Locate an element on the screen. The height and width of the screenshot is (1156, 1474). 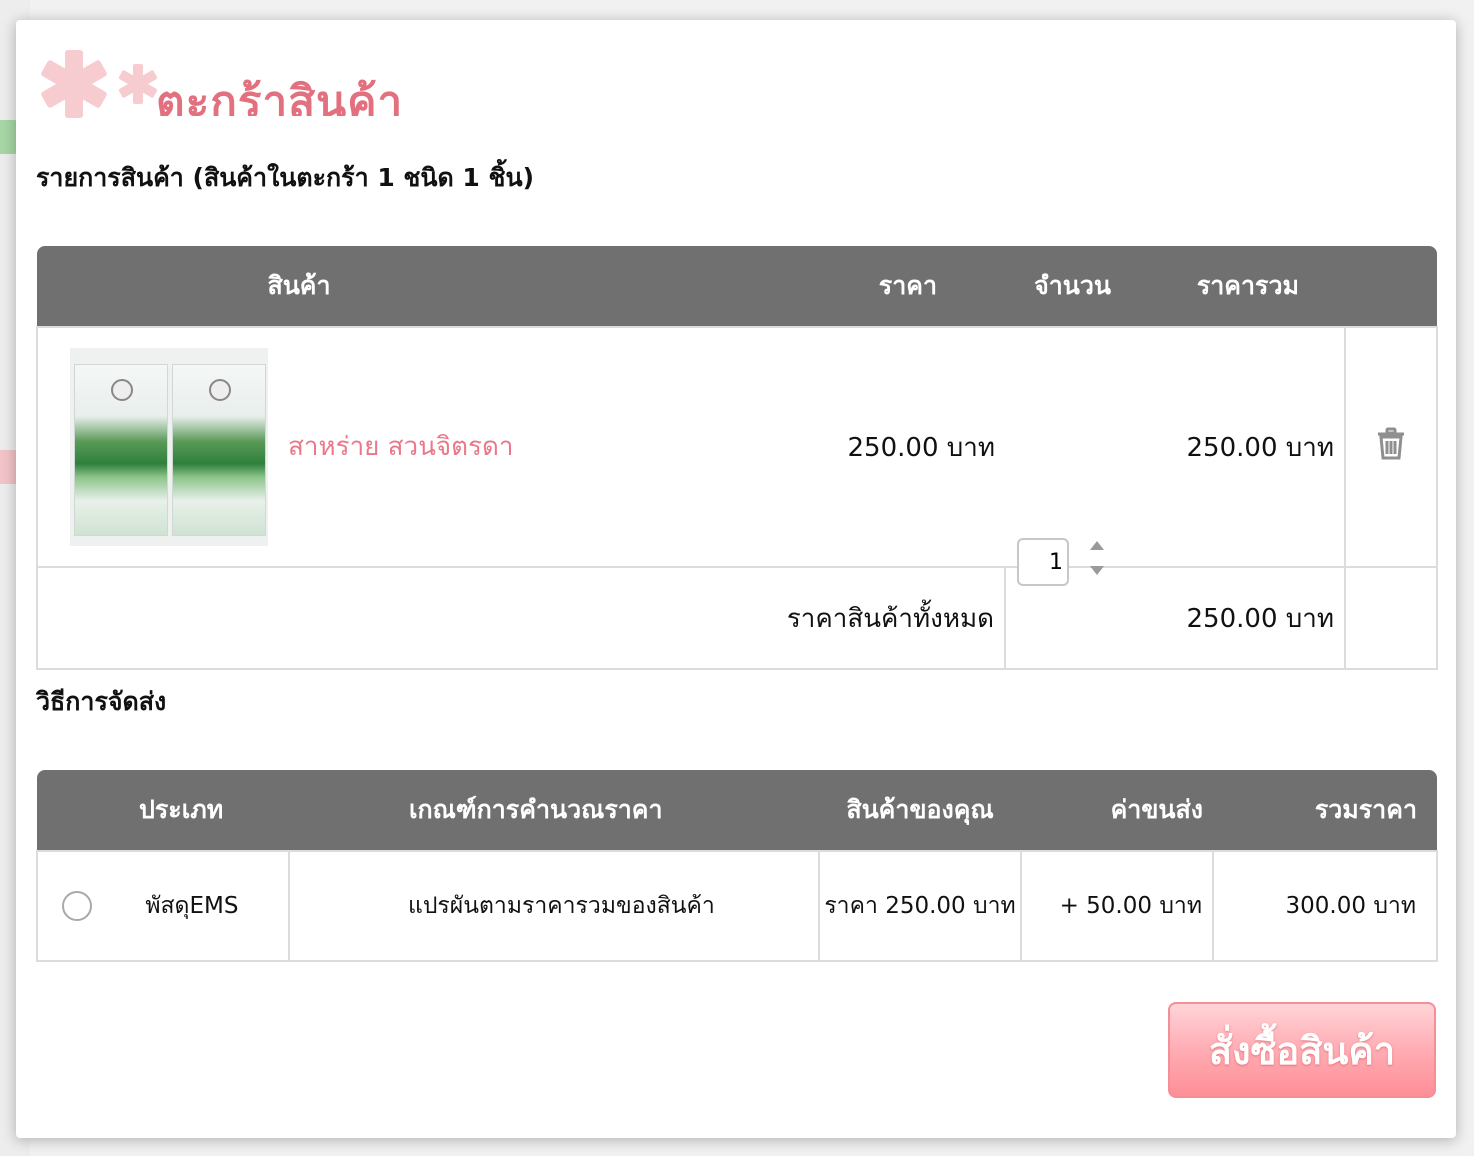
spin-down-icon is located at coordinates (1097, 570).